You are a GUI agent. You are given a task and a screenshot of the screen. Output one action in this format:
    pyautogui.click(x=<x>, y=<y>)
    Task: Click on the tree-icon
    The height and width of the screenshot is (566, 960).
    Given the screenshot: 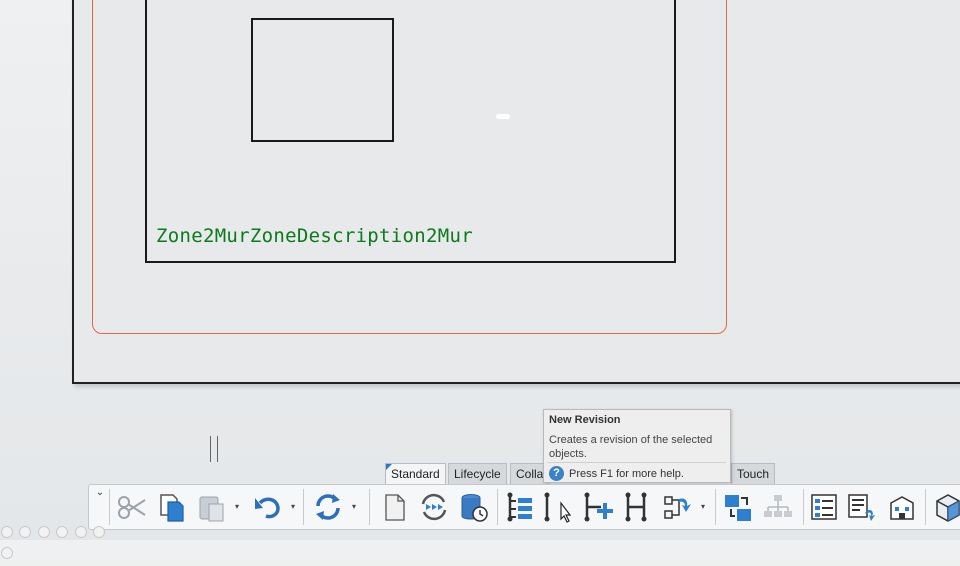 What is the action you would take?
    pyautogui.click(x=778, y=506)
    